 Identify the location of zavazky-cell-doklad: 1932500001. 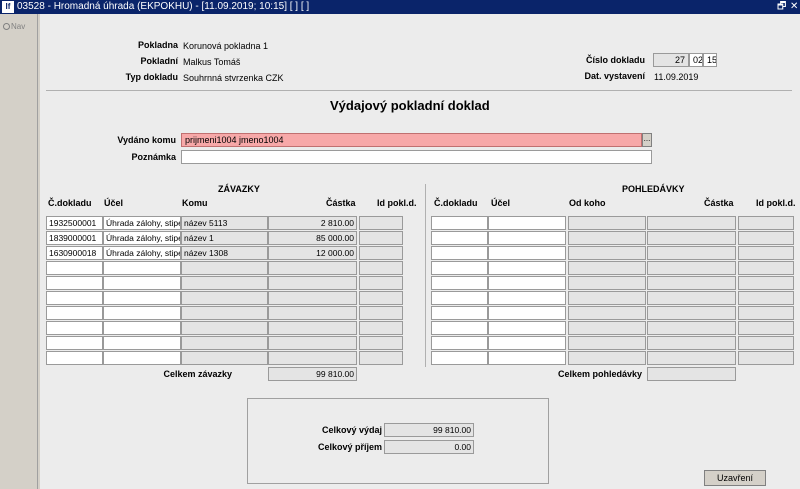
(74, 223).